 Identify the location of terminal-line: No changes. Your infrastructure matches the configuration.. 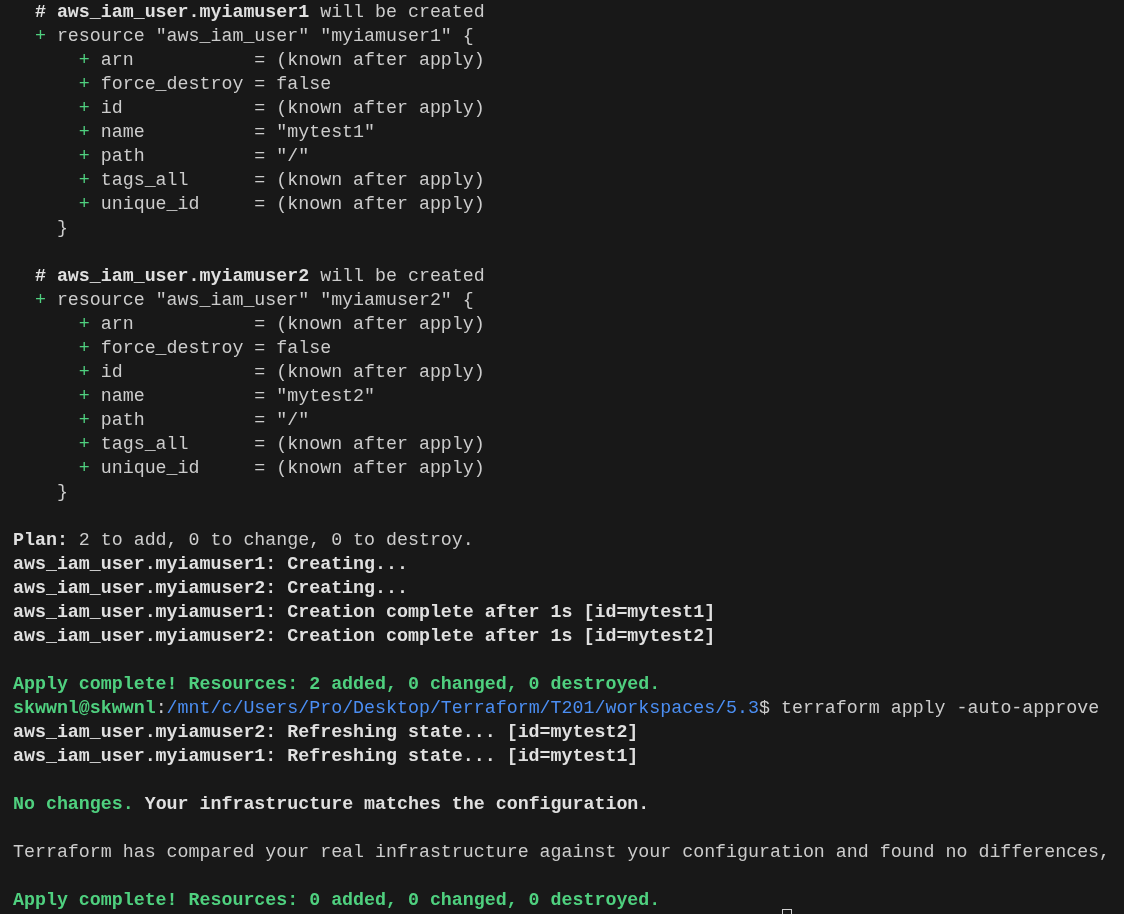
(331, 804).